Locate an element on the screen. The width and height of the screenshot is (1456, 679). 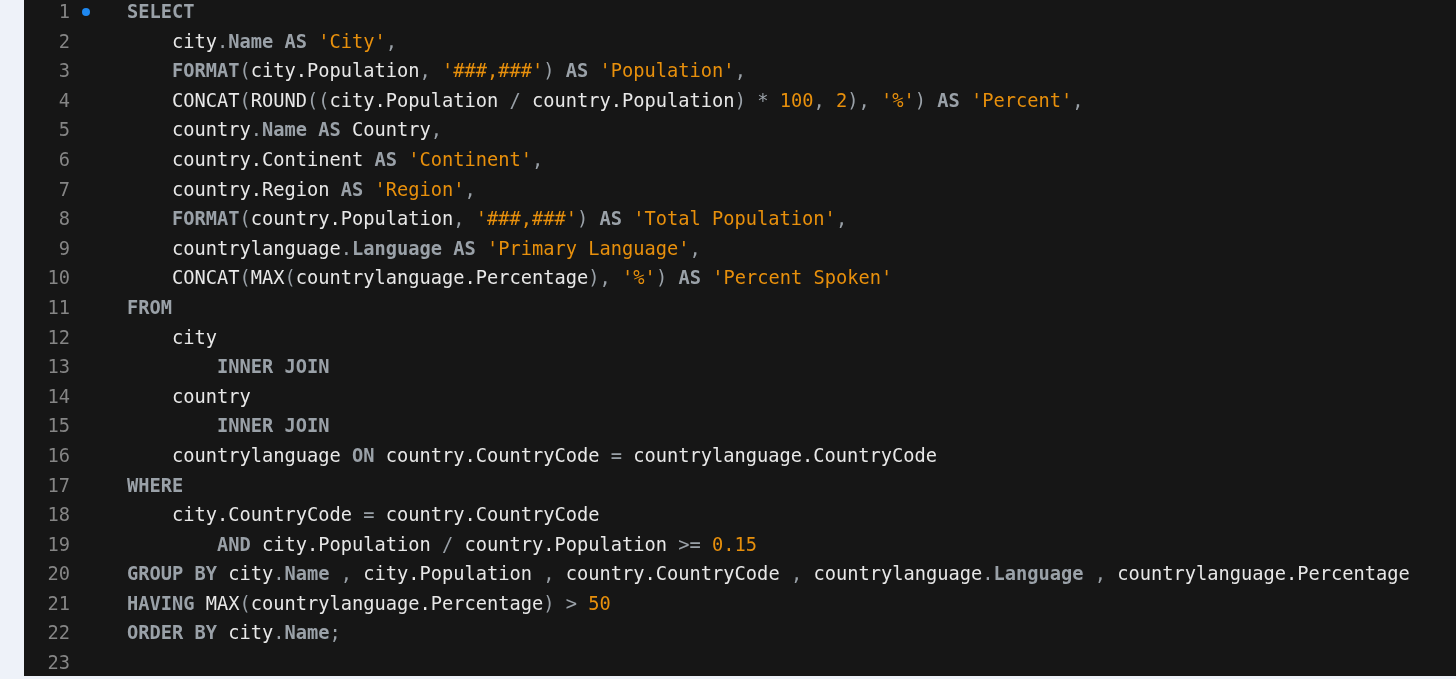
line-number: 4 is located at coordinates (63, 100).